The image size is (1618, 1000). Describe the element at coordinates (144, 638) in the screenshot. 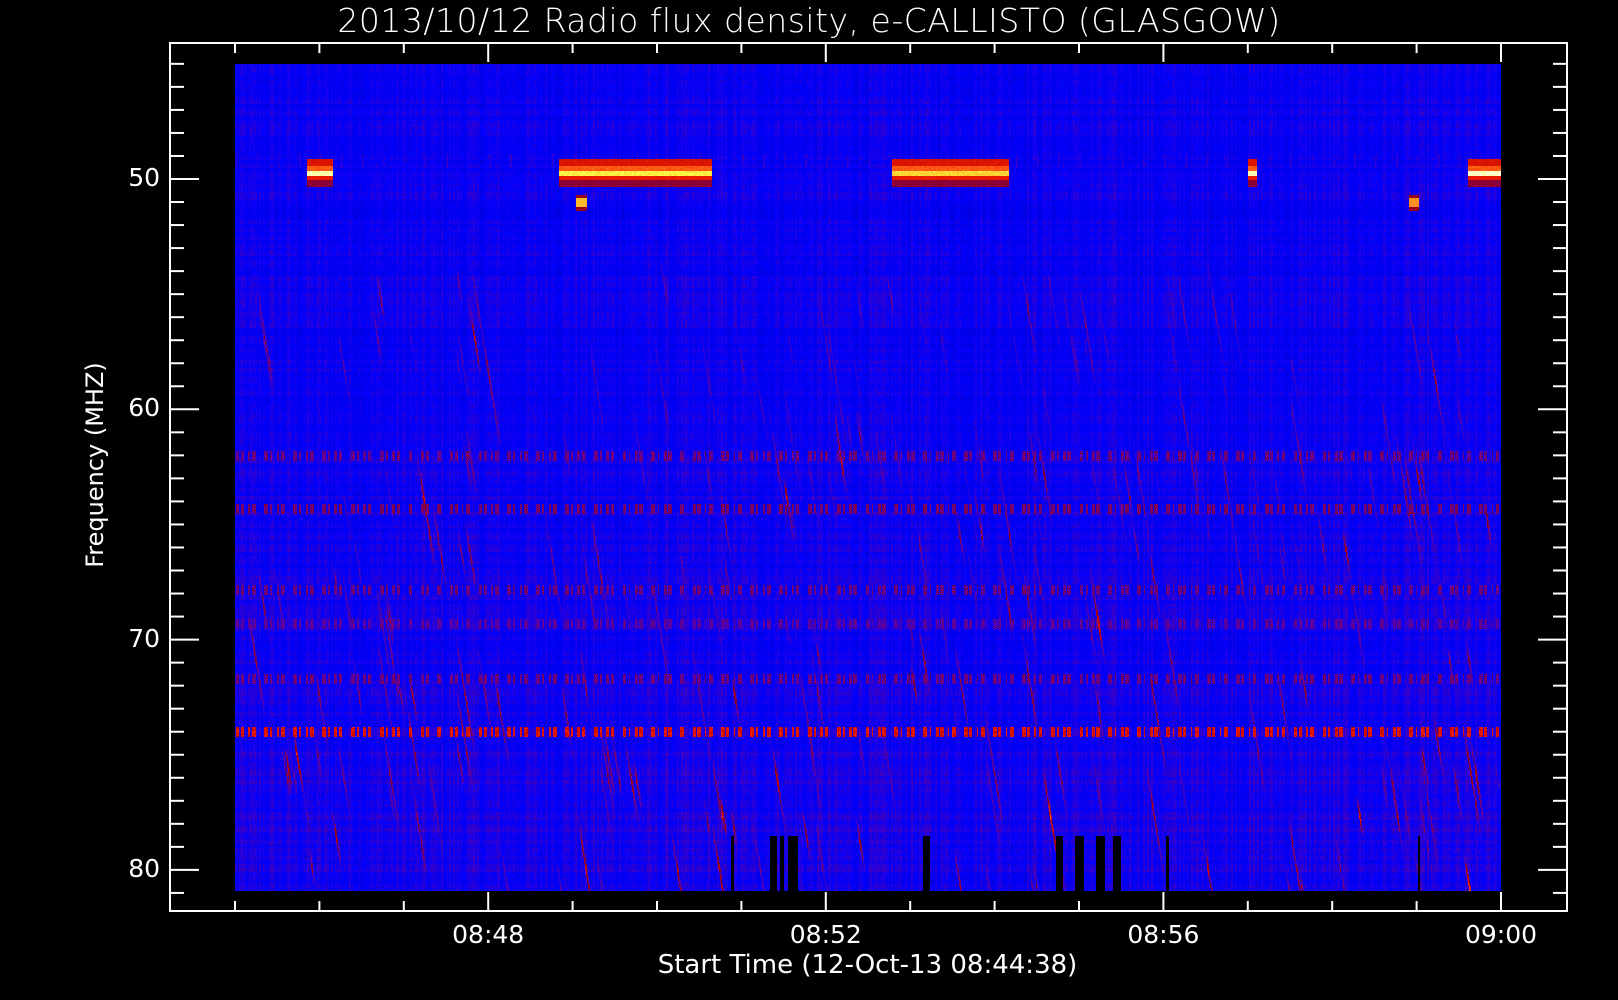

I see `y-tick-label: 70` at that location.